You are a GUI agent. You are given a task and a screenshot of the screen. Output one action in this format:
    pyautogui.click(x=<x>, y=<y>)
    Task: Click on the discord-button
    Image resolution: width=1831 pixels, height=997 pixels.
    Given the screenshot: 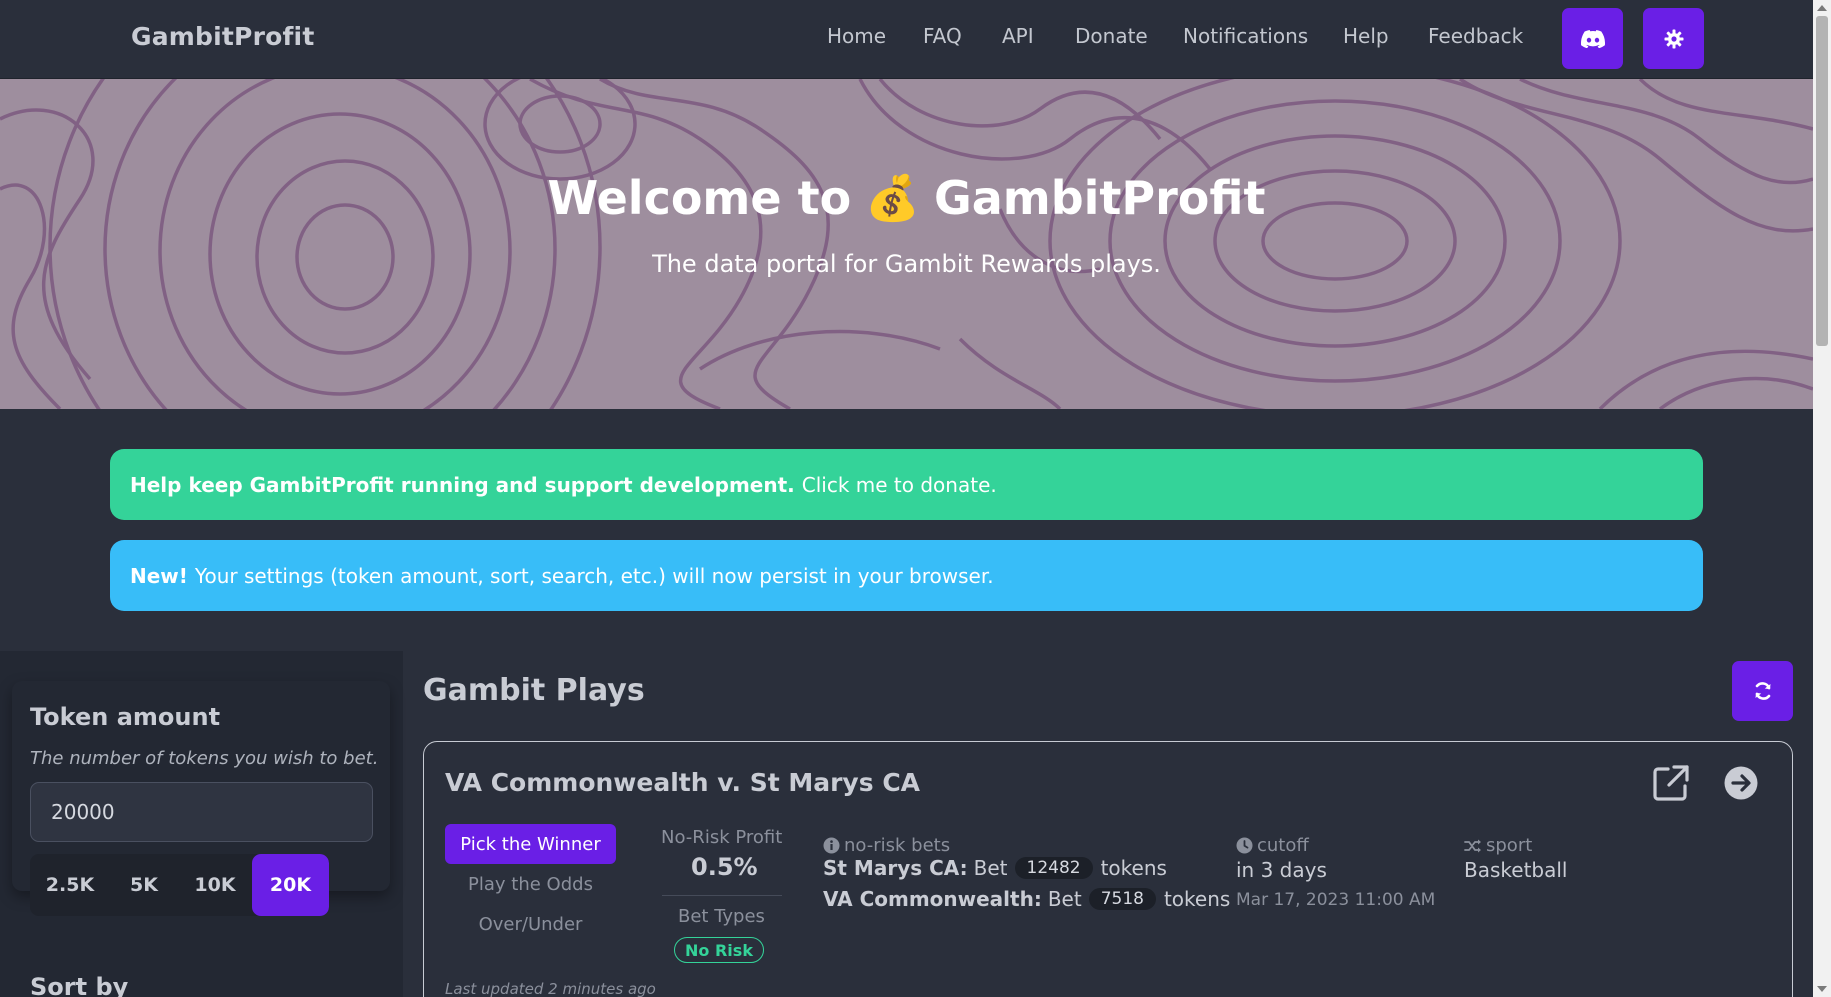 What is the action you would take?
    pyautogui.click(x=1592, y=38)
    